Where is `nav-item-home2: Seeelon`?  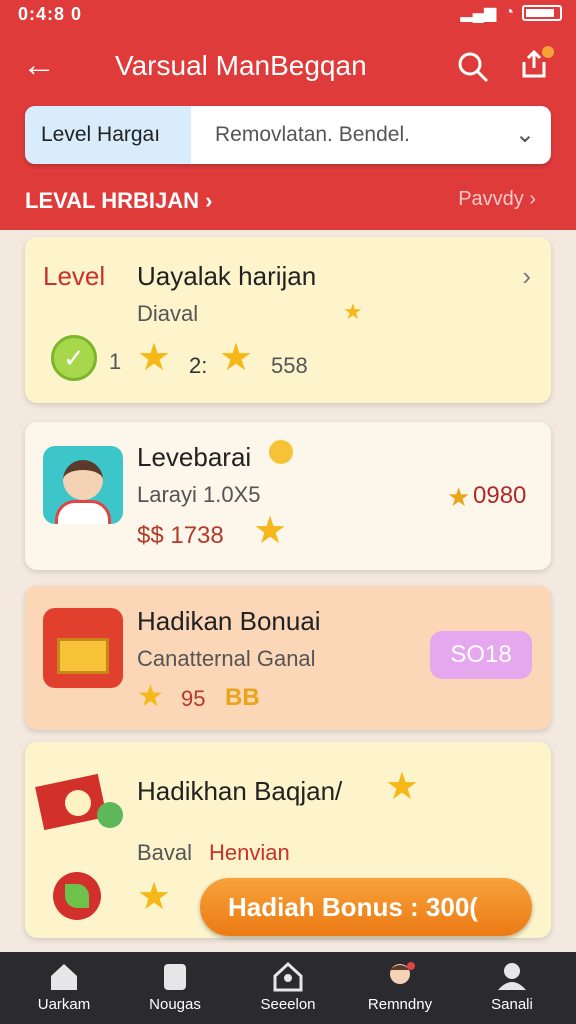 nav-item-home2: Seeelon is located at coordinates (288, 986).